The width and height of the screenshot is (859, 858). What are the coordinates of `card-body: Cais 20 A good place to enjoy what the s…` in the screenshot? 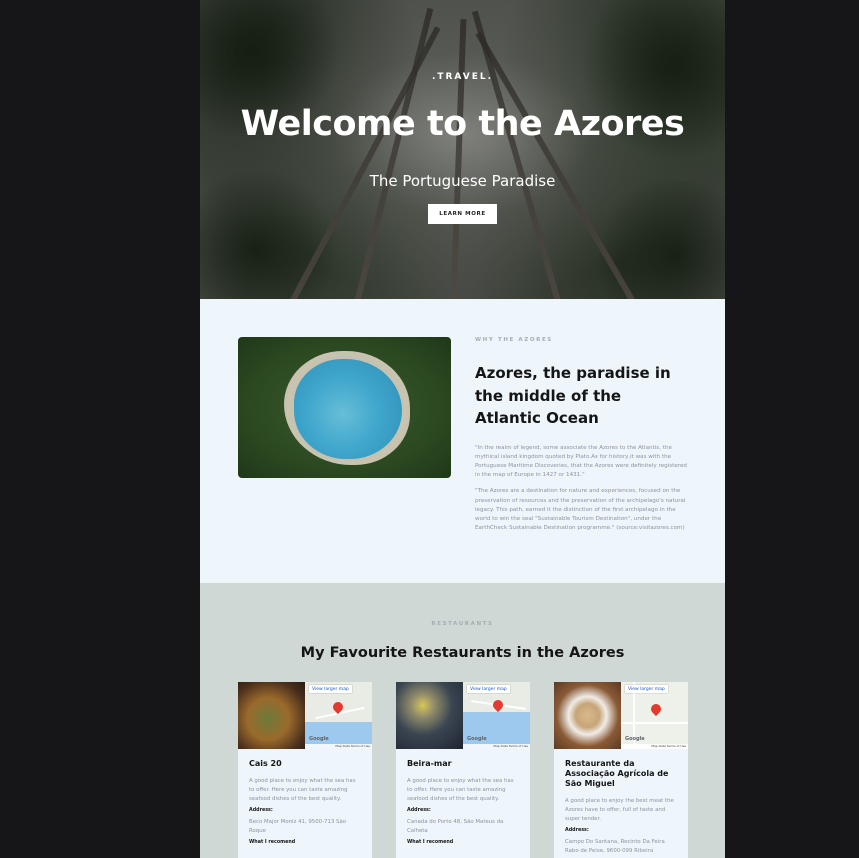 It's located at (305, 802).